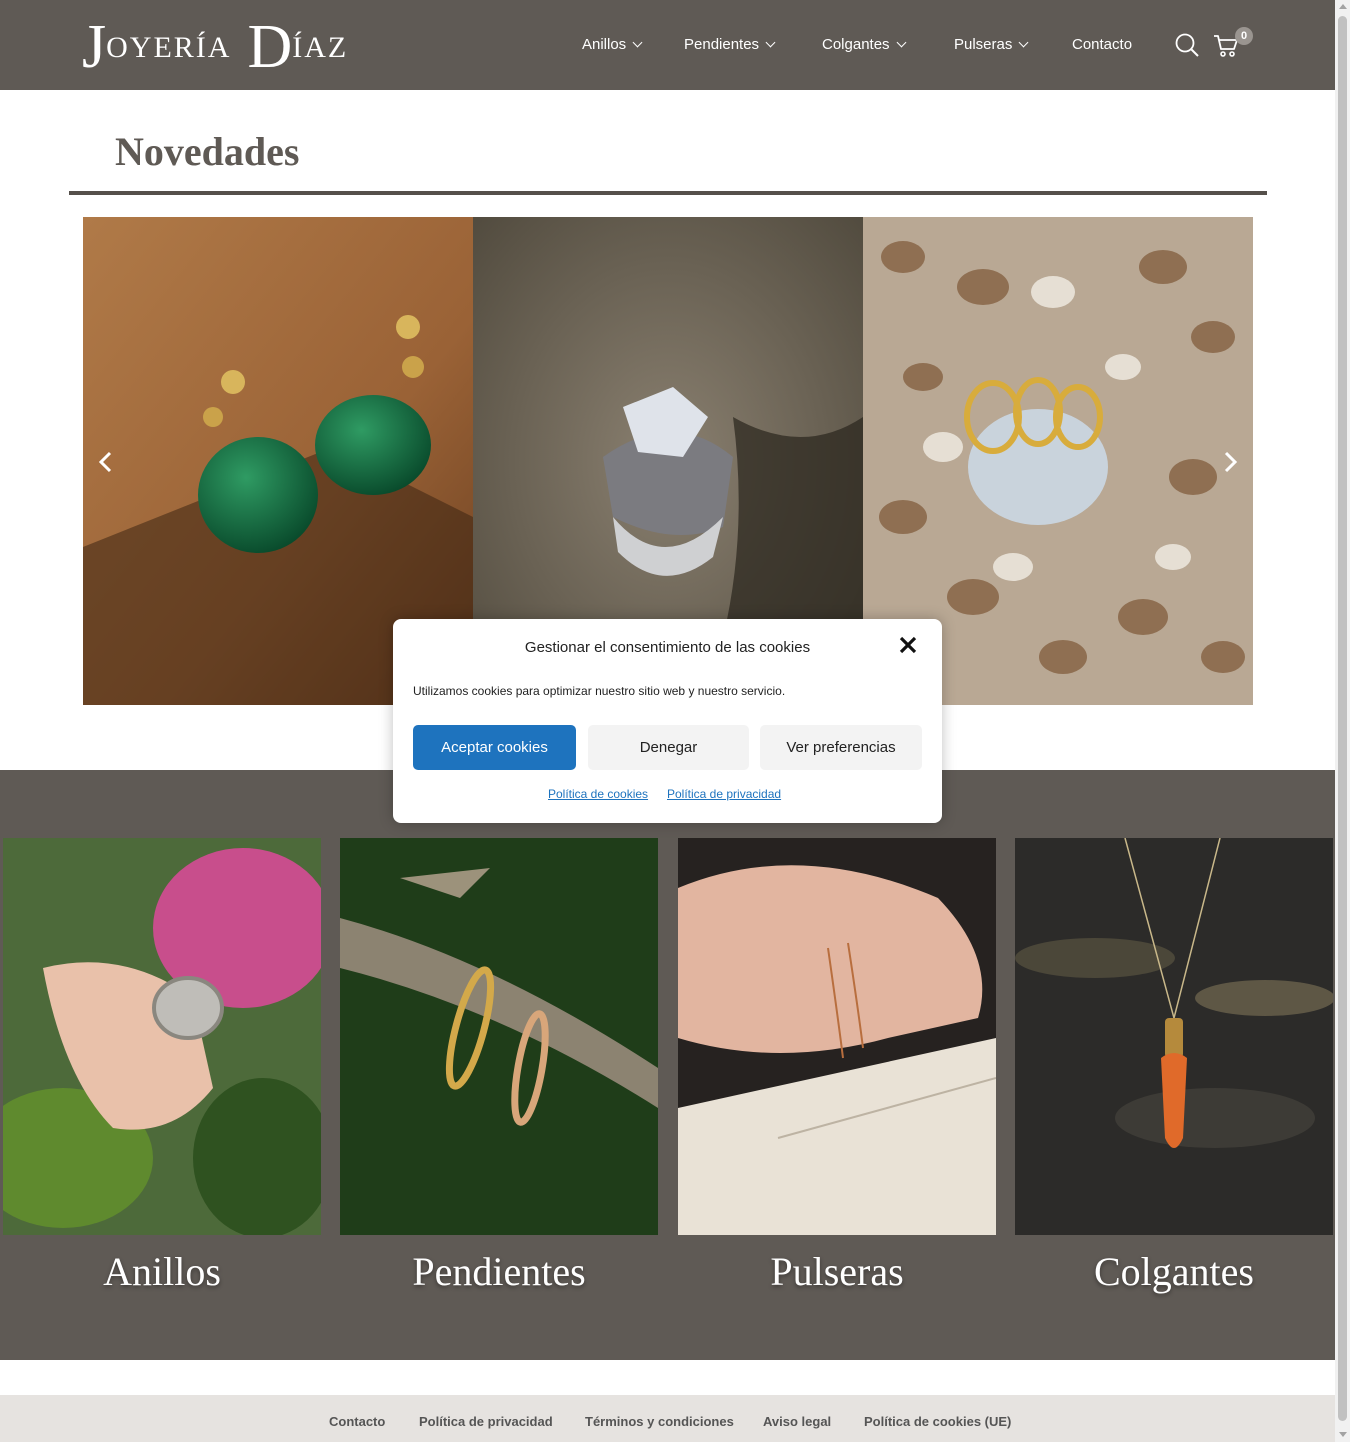  I want to click on nav-item-pulseras: Pulseras, so click(991, 44).